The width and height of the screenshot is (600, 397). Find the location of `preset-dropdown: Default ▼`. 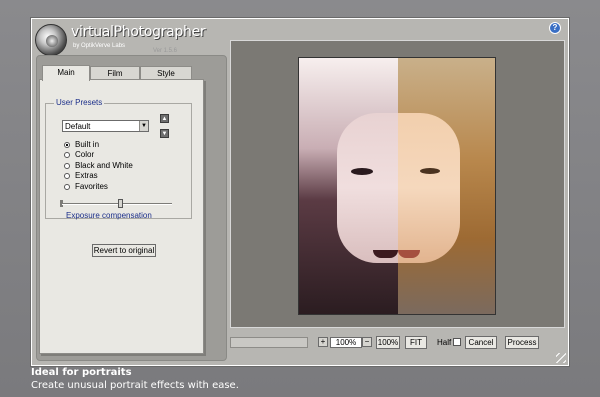

preset-dropdown: Default ▼ is located at coordinates (105, 126).